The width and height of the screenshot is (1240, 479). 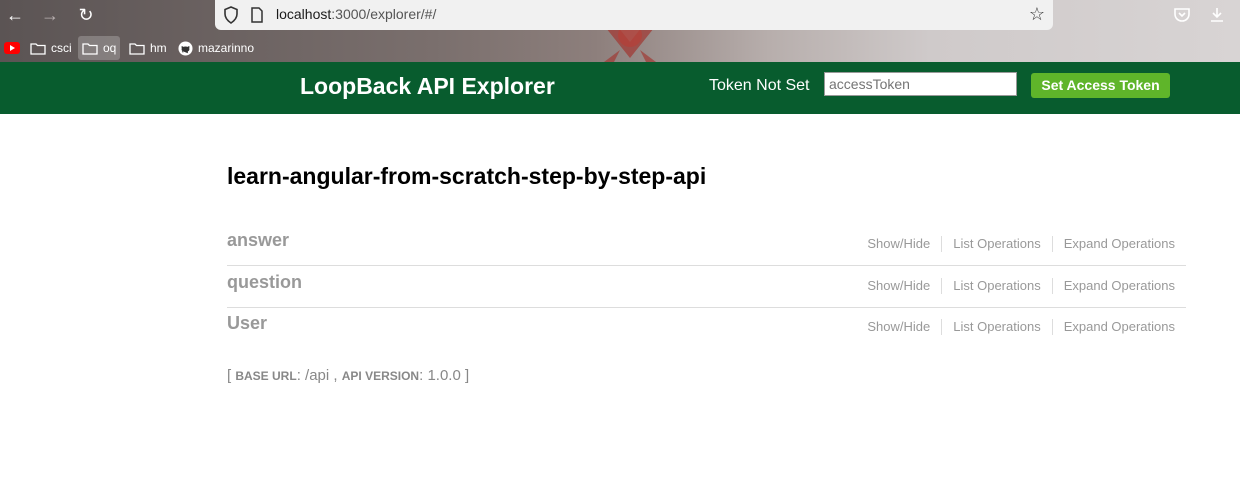 What do you see at coordinates (231, 15) in the screenshot?
I see `shield-icon` at bounding box center [231, 15].